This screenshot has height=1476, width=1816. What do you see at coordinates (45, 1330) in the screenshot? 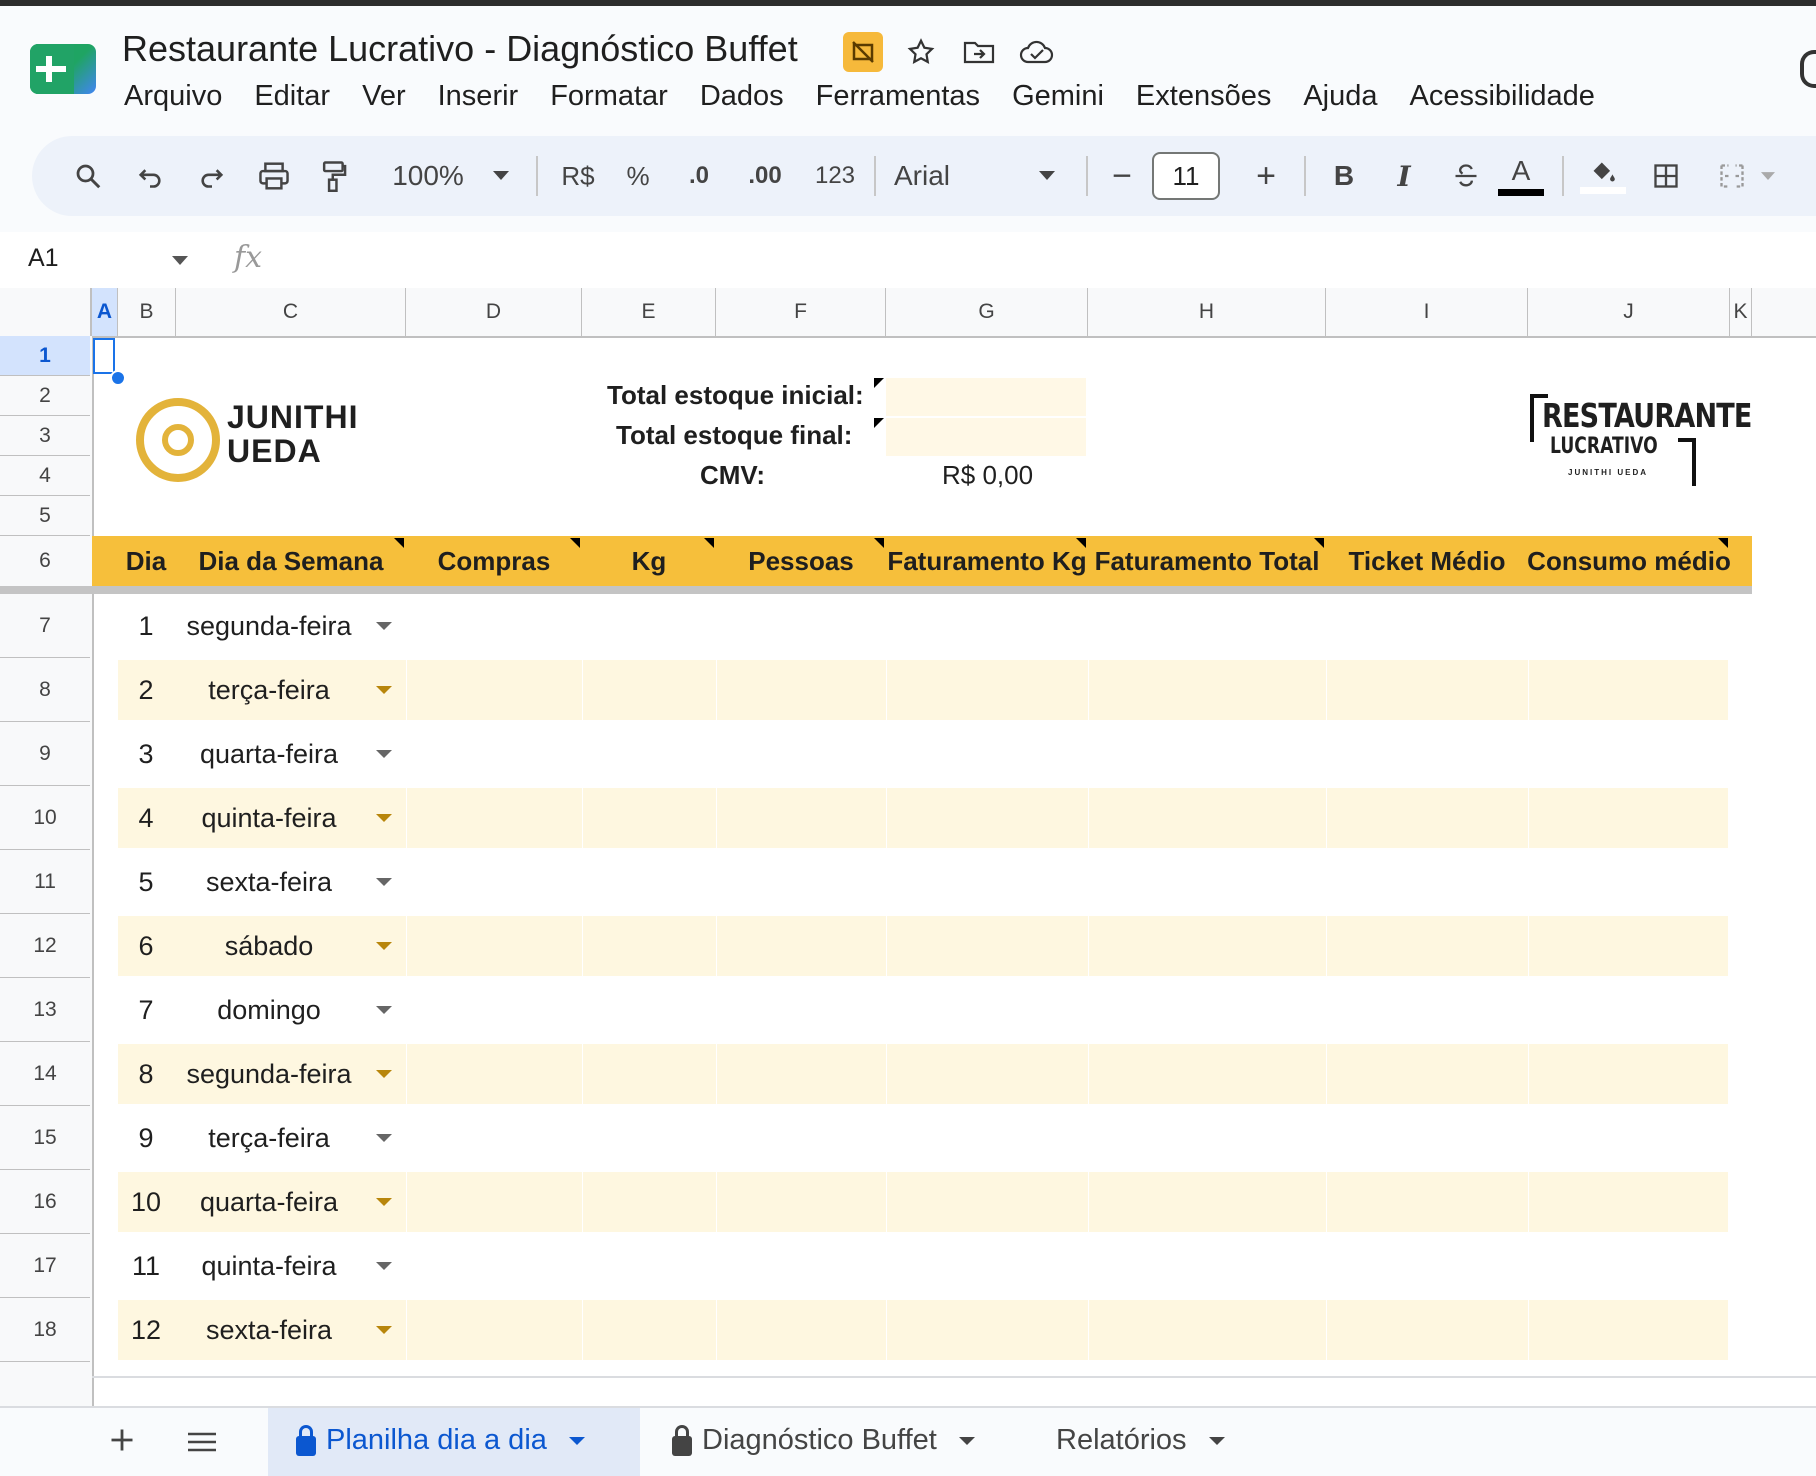
I see `row-header-18: 18` at bounding box center [45, 1330].